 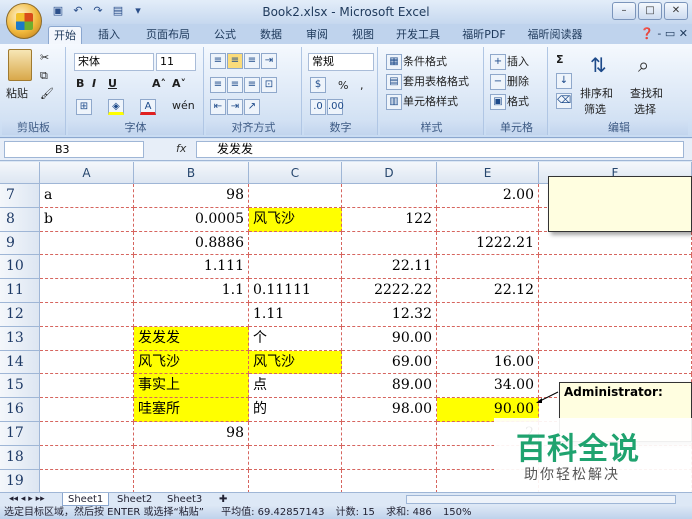 I want to click on cell-d14: 69.00, so click(x=389, y=362).